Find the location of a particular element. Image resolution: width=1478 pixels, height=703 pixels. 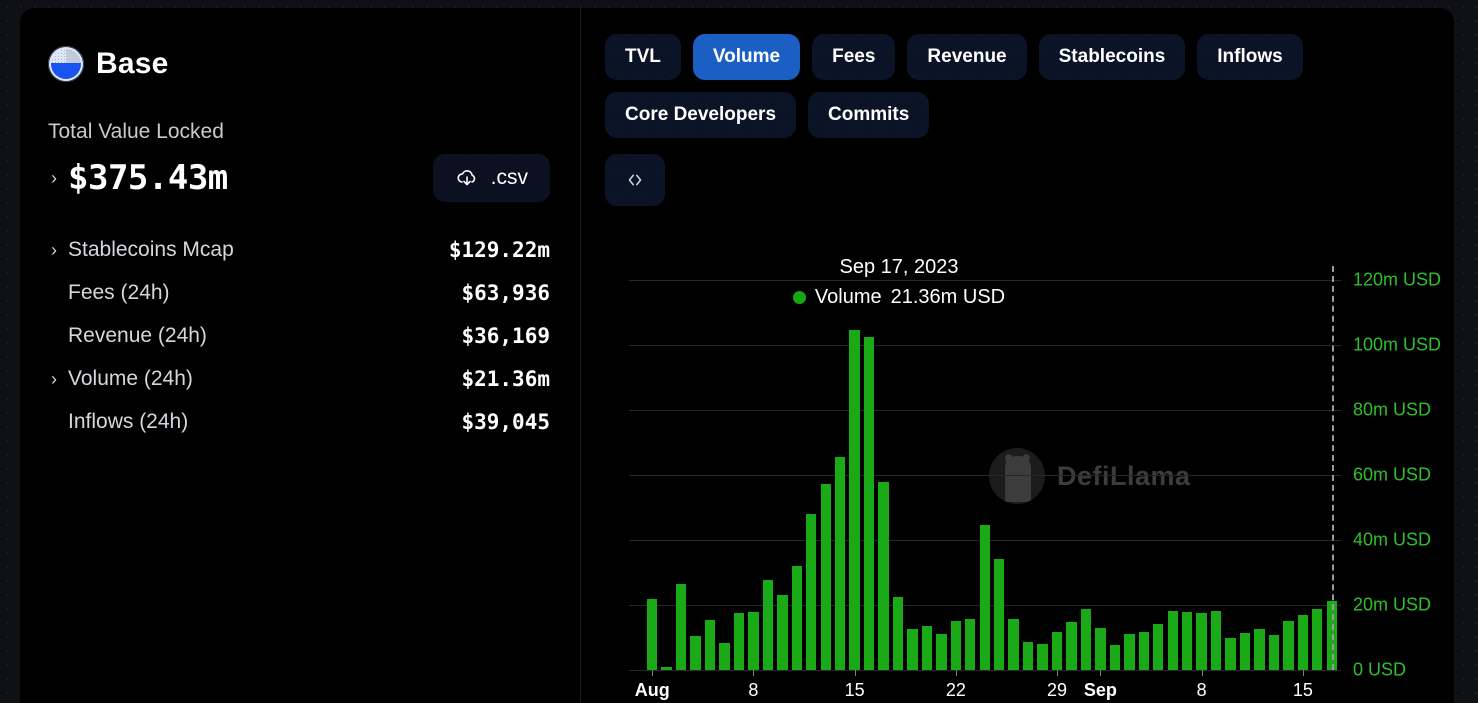

x-axis-tick-label: 15 is located at coordinates (854, 690).